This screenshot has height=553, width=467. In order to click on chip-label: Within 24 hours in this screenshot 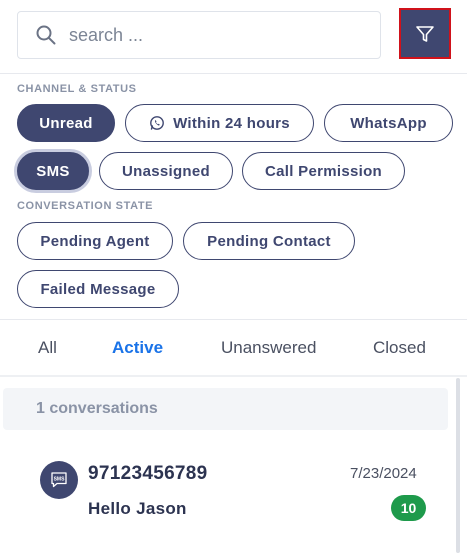, I will do `click(231, 123)`.